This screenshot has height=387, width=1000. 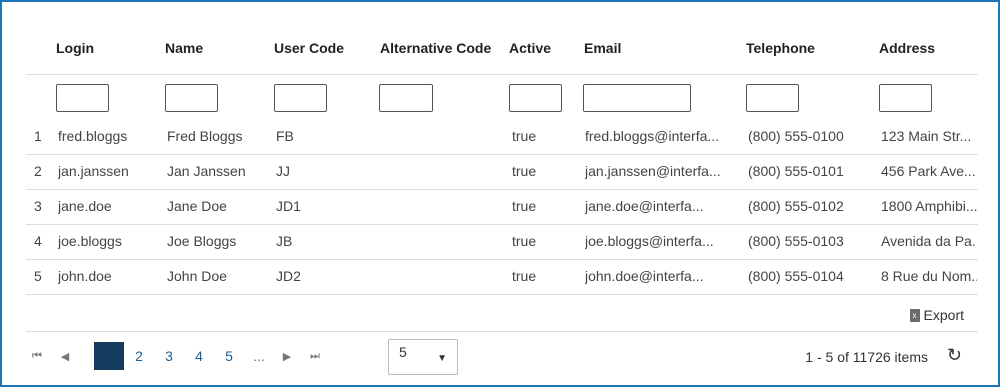 What do you see at coordinates (90, 241) in the screenshot?
I see `cell-login: joe.bloggs` at bounding box center [90, 241].